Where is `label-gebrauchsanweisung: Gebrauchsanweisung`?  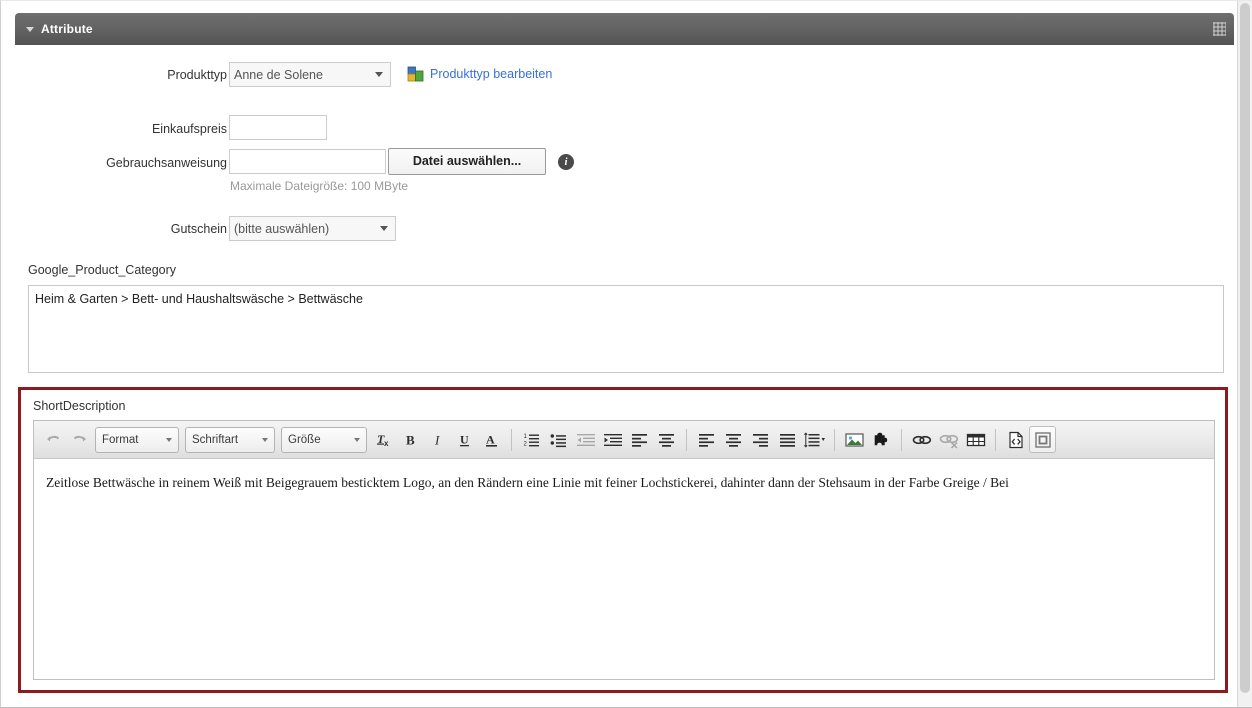
label-gebrauchsanweisung: Gebrauchsanweisung is located at coordinates (166, 163).